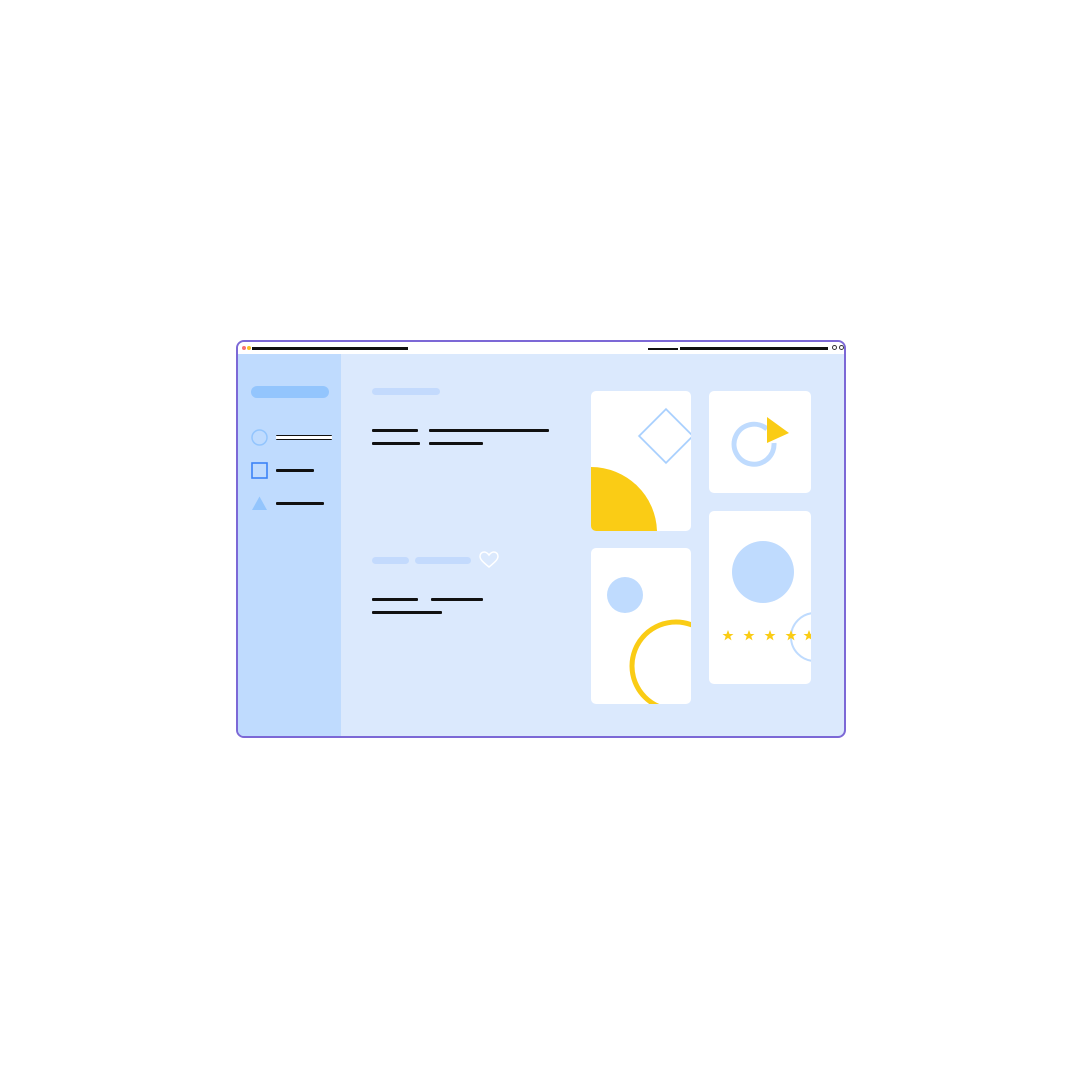 The height and width of the screenshot is (1080, 1080). What do you see at coordinates (663, 349) in the screenshot?
I see `tab-strip` at bounding box center [663, 349].